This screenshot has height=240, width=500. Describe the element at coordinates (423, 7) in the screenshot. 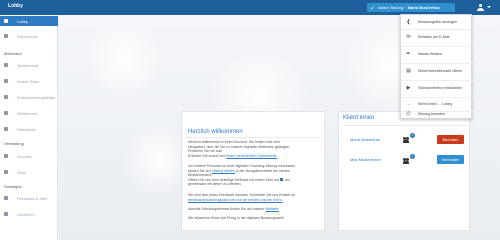

I see `session-client-name: Maria Musterfrau` at that location.